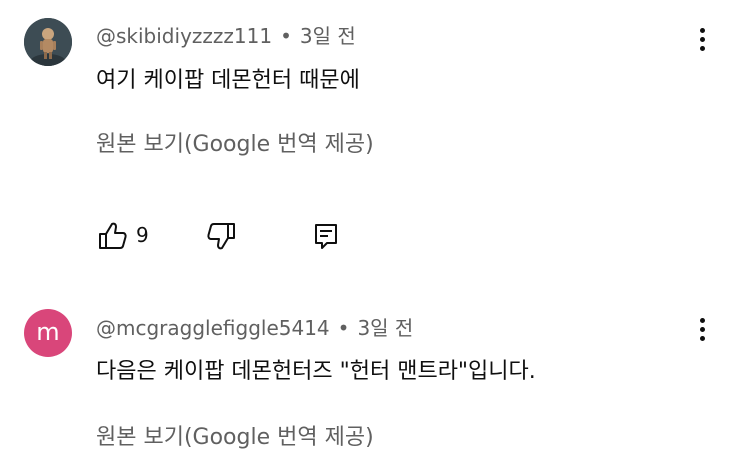  I want to click on comment-actions: 9, so click(246, 236).